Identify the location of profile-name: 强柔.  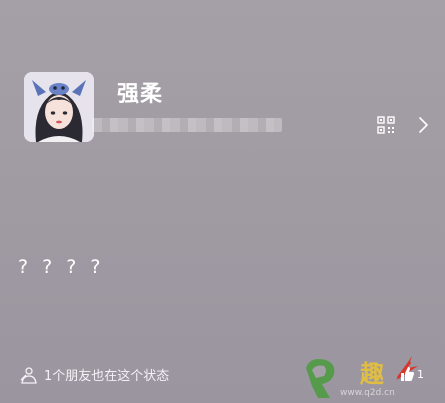
(140, 94).